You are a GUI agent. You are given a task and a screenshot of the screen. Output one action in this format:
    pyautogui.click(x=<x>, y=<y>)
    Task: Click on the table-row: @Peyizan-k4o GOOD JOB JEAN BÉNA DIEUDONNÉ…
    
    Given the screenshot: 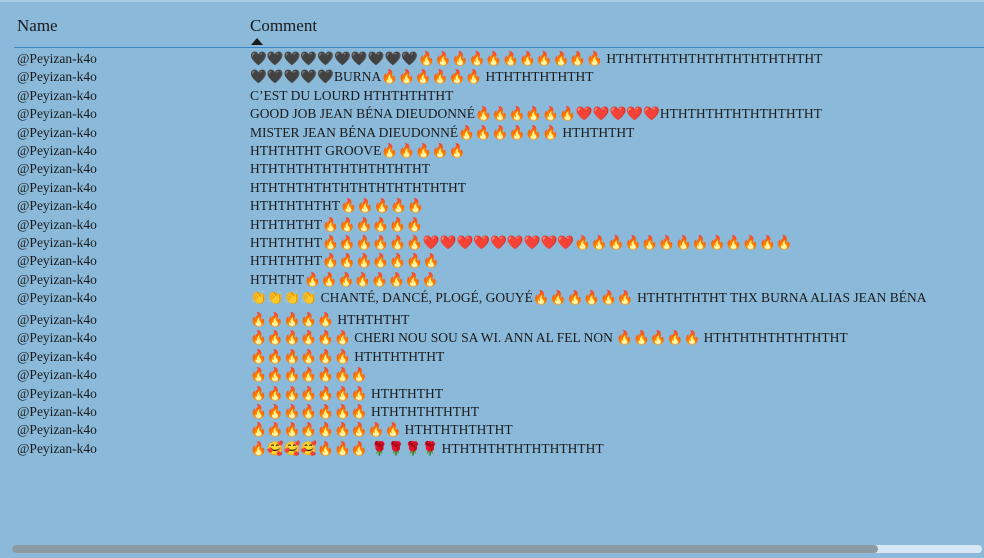 What is the action you would take?
    pyautogui.click(x=492, y=114)
    